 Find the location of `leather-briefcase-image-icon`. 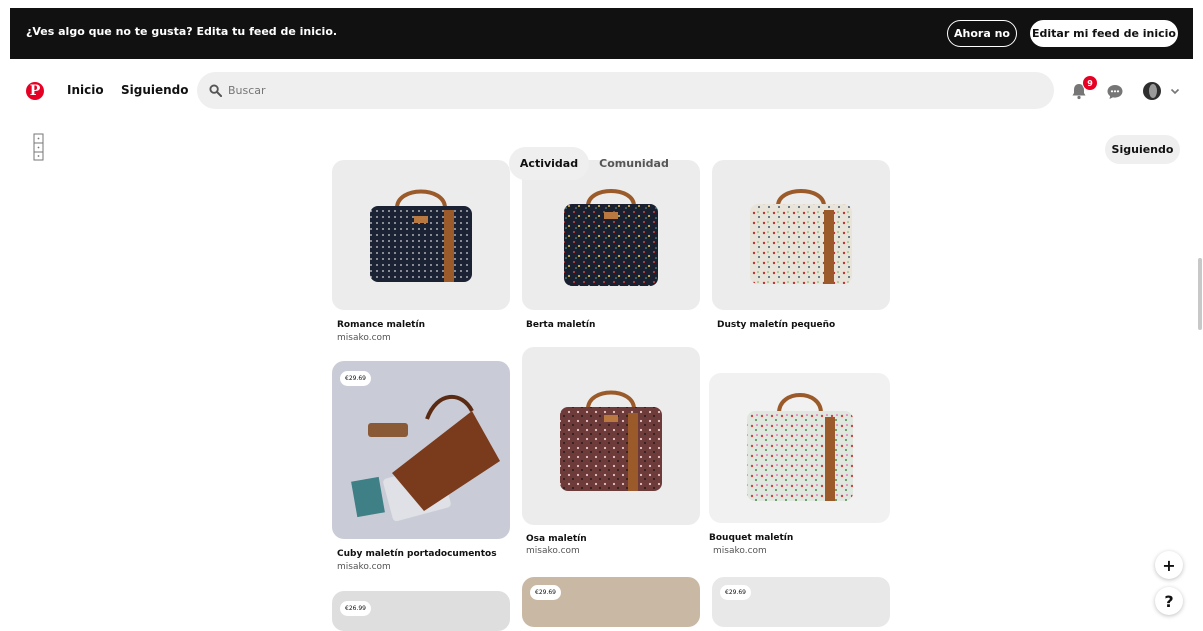

leather-briefcase-image-icon is located at coordinates (425, 458).